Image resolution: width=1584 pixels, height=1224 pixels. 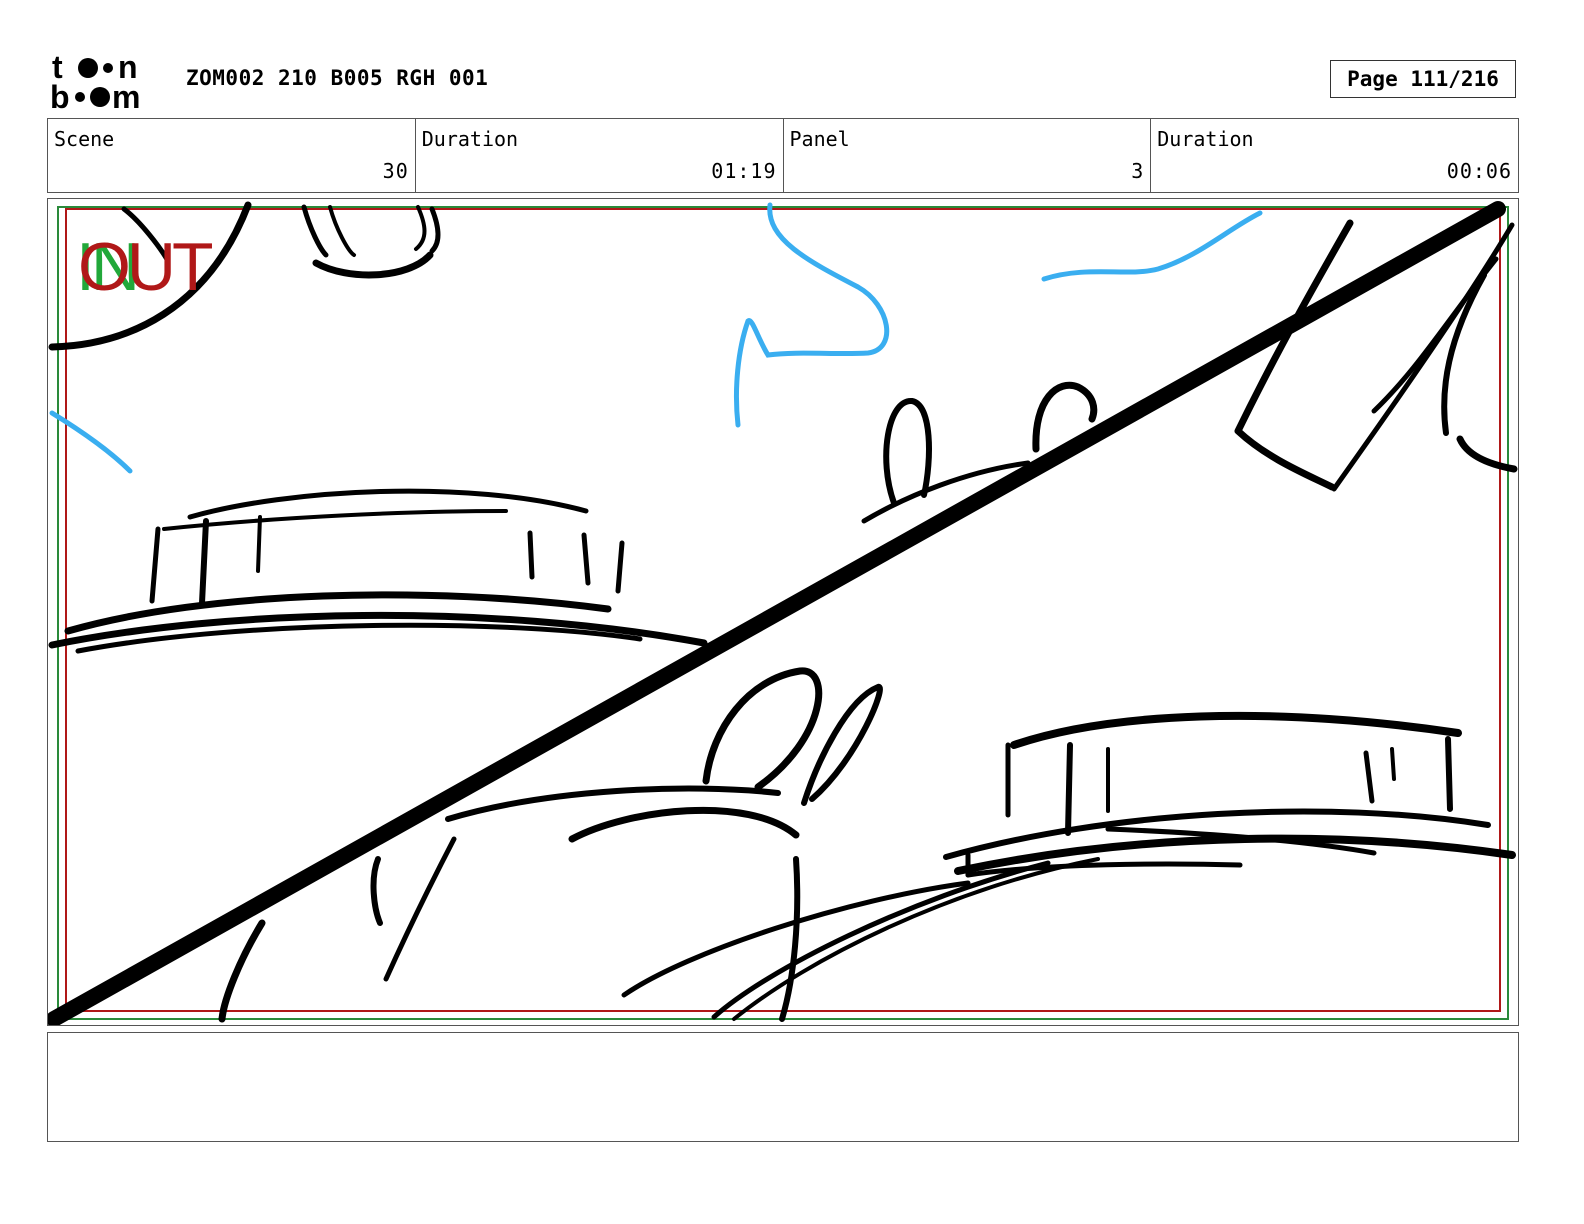 I want to click on out-marker: OUT, so click(x=146, y=267).